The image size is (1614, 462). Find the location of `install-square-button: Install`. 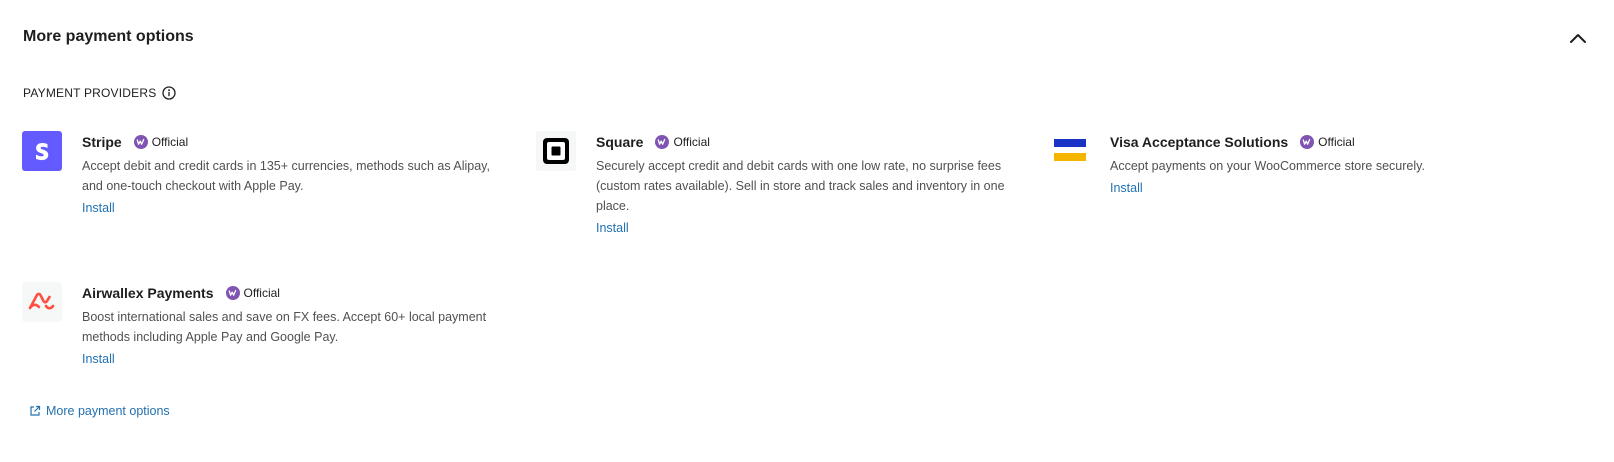

install-square-button: Install is located at coordinates (612, 228).